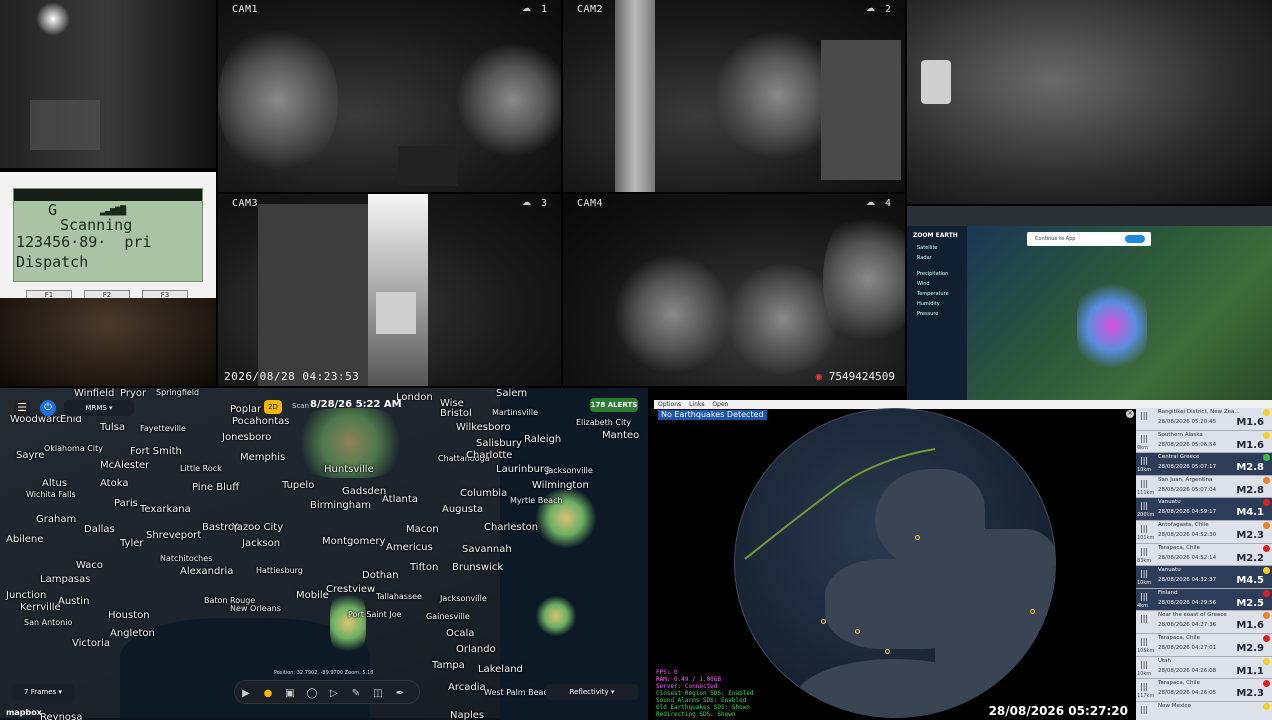 The width and height of the screenshot is (1272, 720). What do you see at coordinates (380, 575) in the screenshot?
I see `city-label: Dothan` at bounding box center [380, 575].